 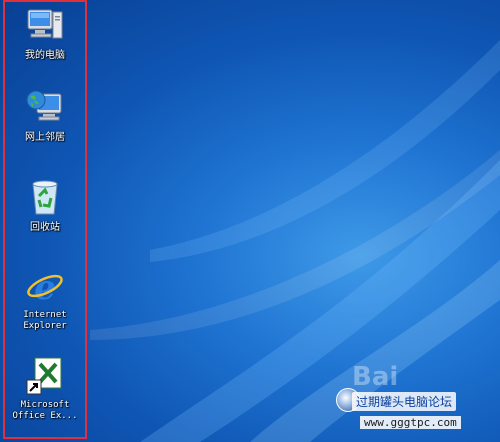 What do you see at coordinates (44, 105) in the screenshot?
I see `network-places-icon` at bounding box center [44, 105].